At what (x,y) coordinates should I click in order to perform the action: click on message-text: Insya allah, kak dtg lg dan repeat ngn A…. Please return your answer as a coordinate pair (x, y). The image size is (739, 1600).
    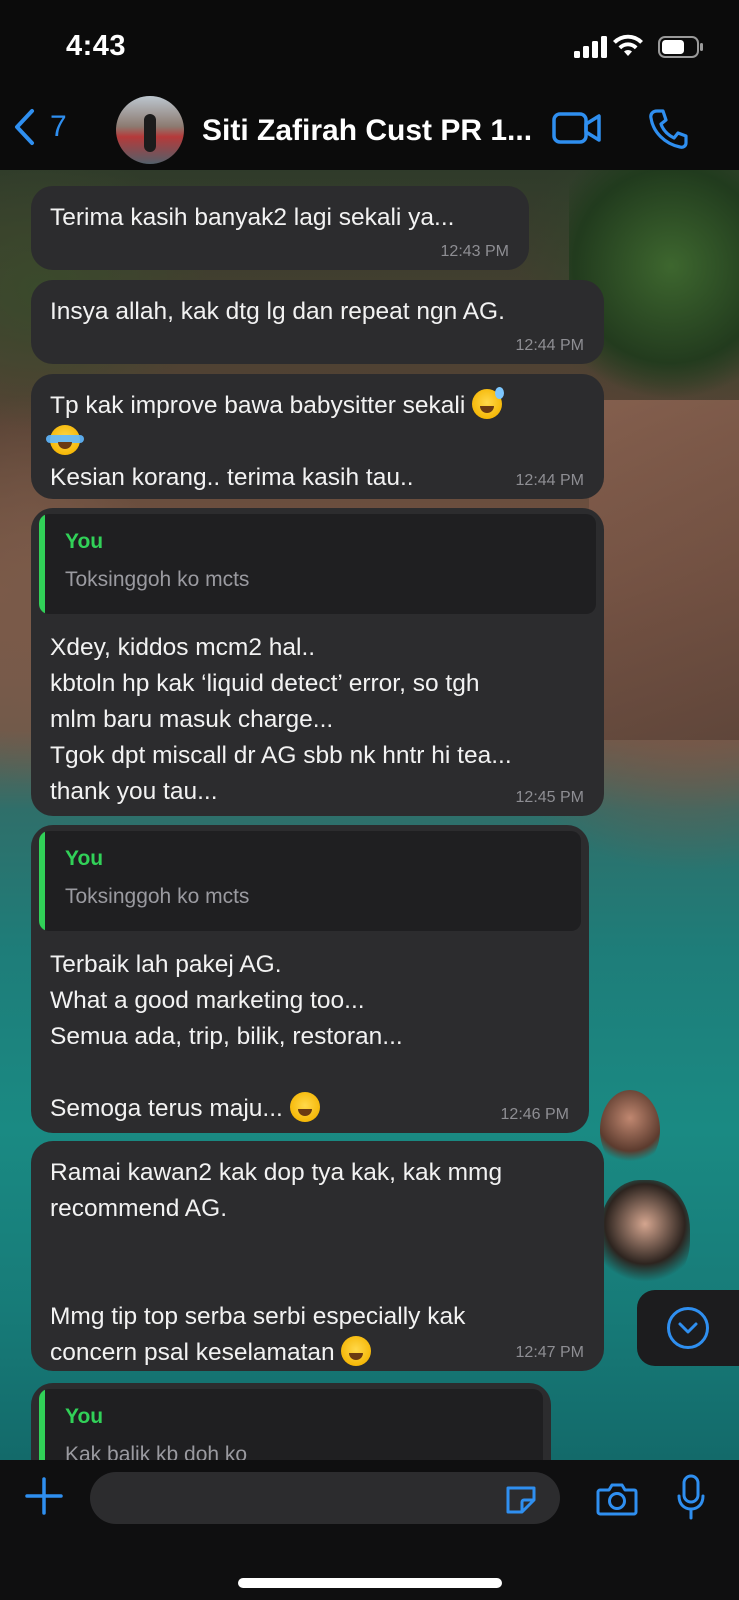
    Looking at the image, I should click on (277, 311).